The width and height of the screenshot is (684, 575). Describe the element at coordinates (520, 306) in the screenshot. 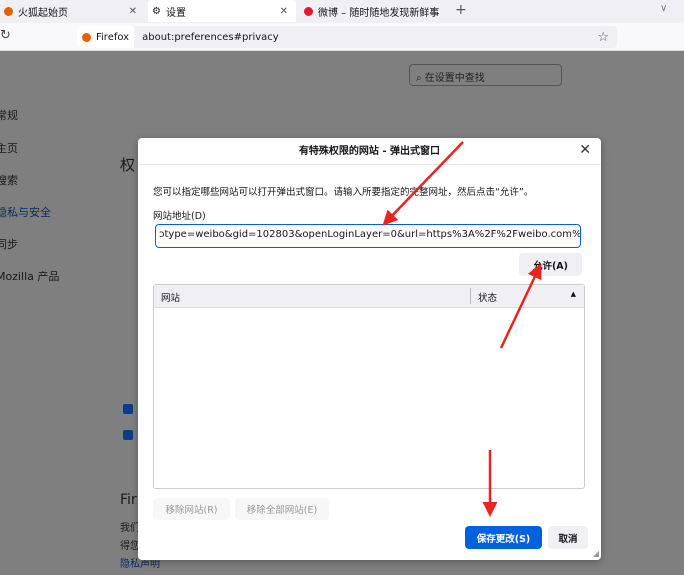

I see `arrow-to-allow` at that location.